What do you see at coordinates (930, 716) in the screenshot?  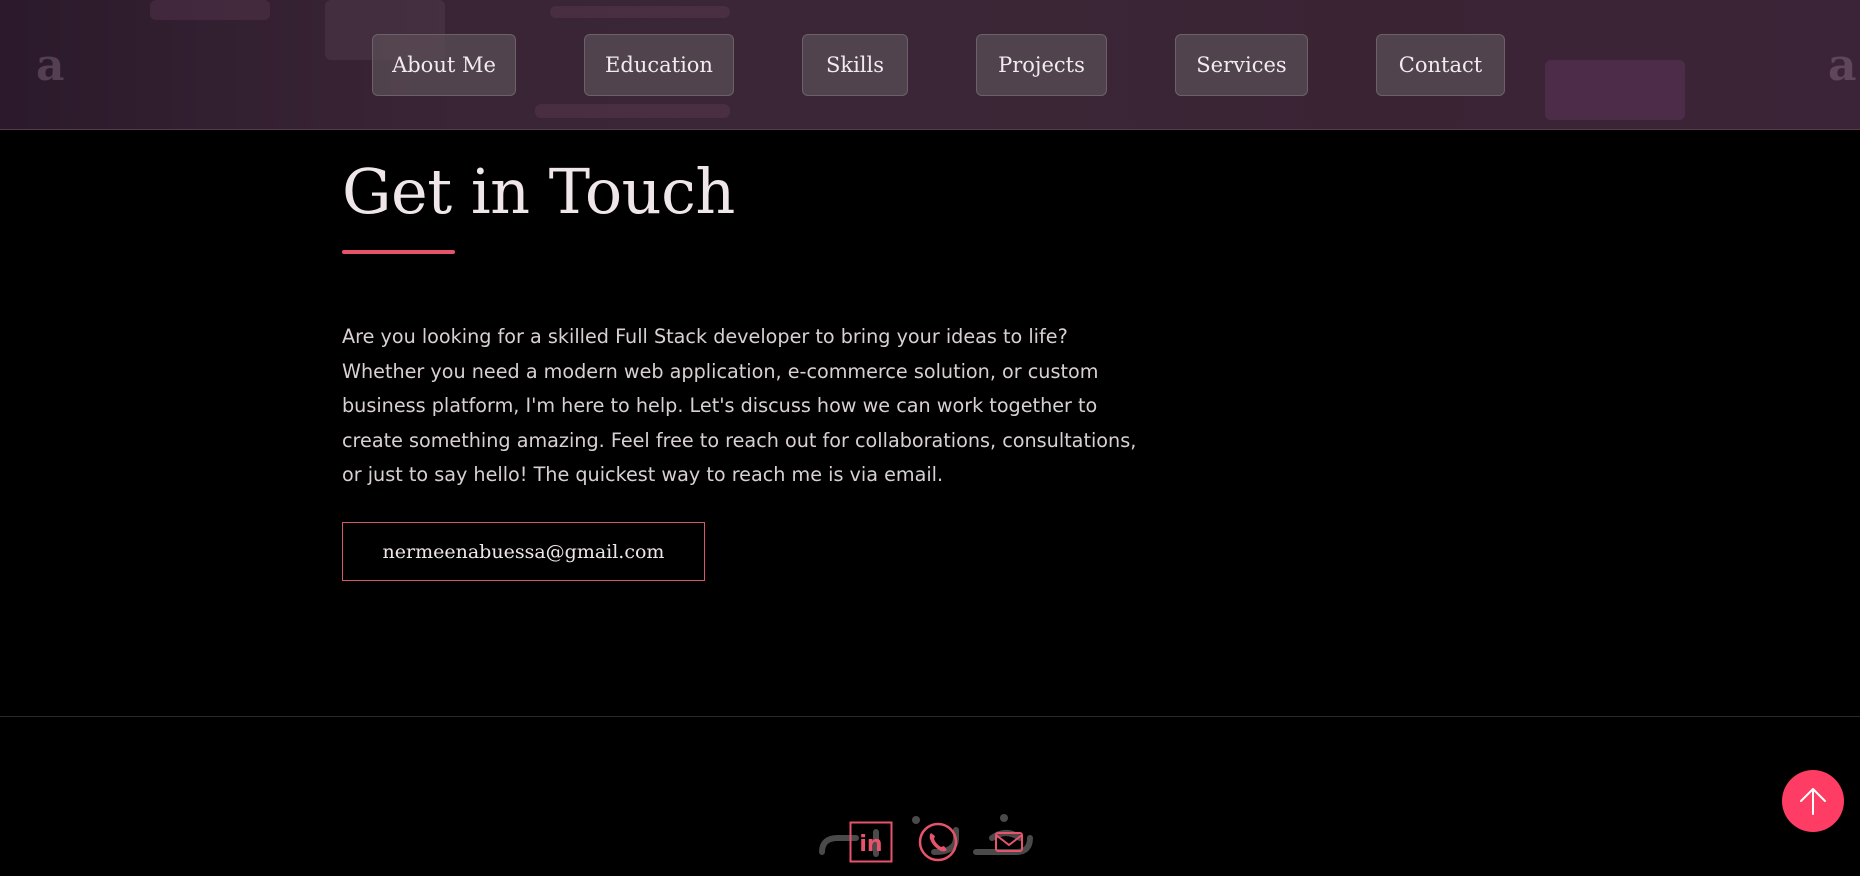 I see `footer-divider` at bounding box center [930, 716].